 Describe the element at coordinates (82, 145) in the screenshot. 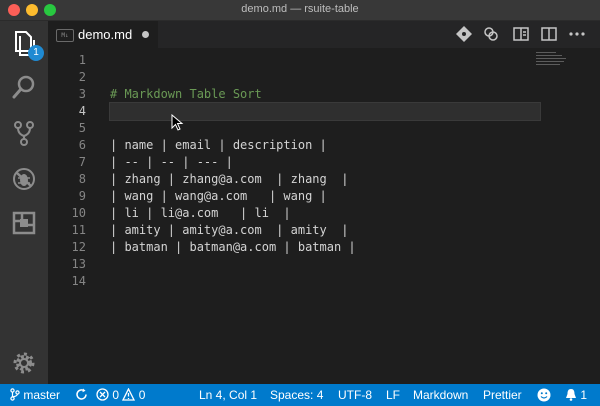

I see `line-number: 6` at that location.